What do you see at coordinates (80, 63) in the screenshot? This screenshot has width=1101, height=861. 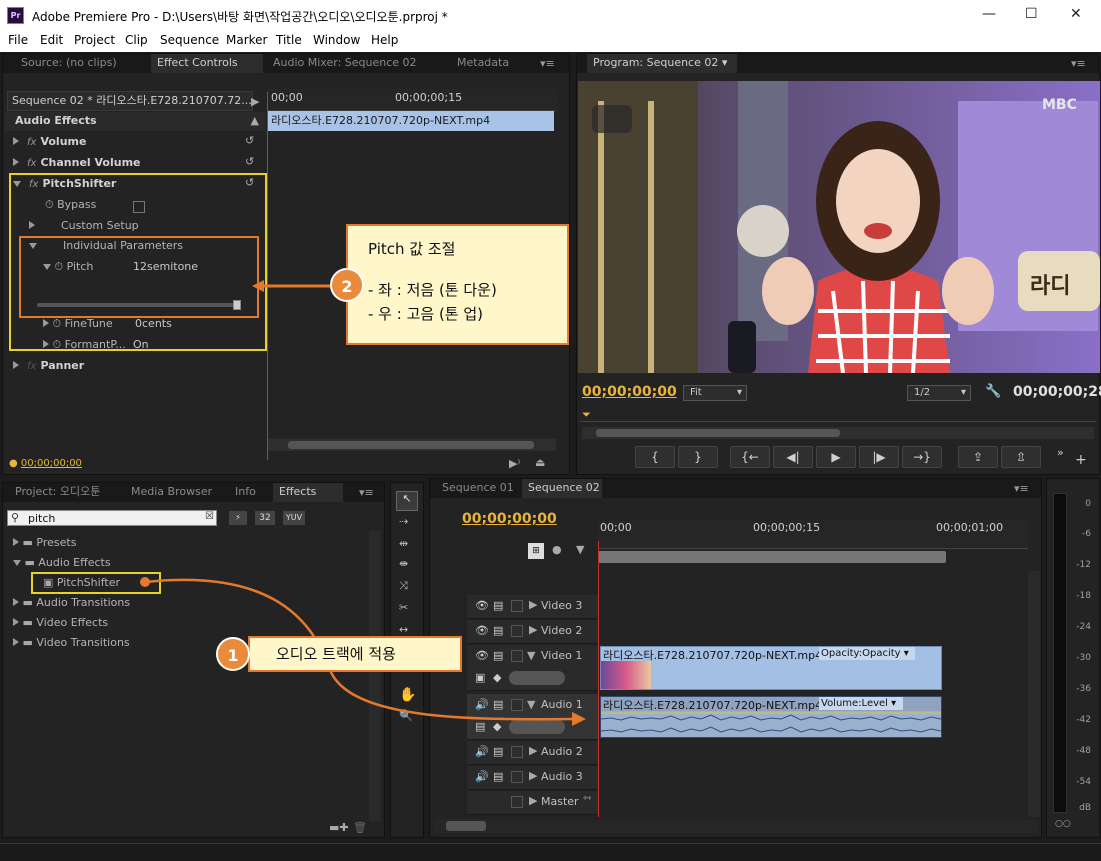 I see `tab-source: Source: (no clips)` at bounding box center [80, 63].